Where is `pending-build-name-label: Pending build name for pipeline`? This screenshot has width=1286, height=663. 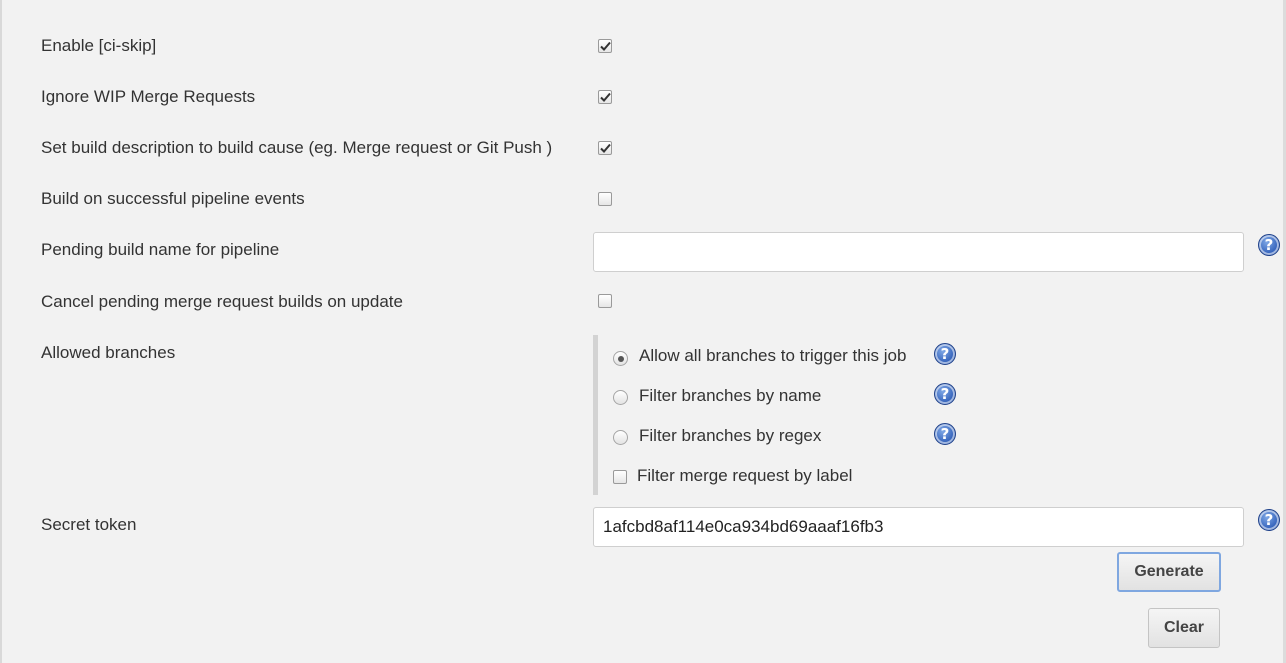
pending-build-name-label: Pending build name for pipeline is located at coordinates (160, 249).